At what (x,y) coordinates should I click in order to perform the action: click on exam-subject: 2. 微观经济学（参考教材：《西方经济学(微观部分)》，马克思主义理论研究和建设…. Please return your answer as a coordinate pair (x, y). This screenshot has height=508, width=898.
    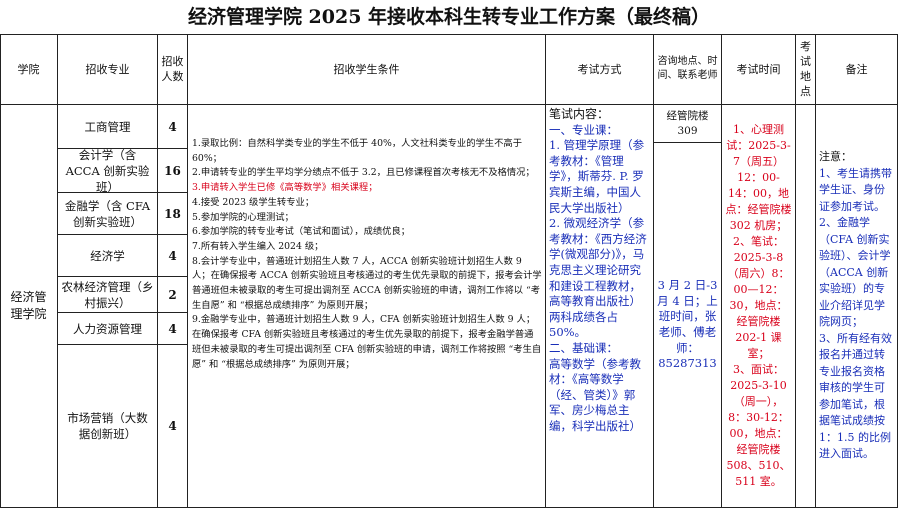
    Looking at the image, I should click on (598, 262).